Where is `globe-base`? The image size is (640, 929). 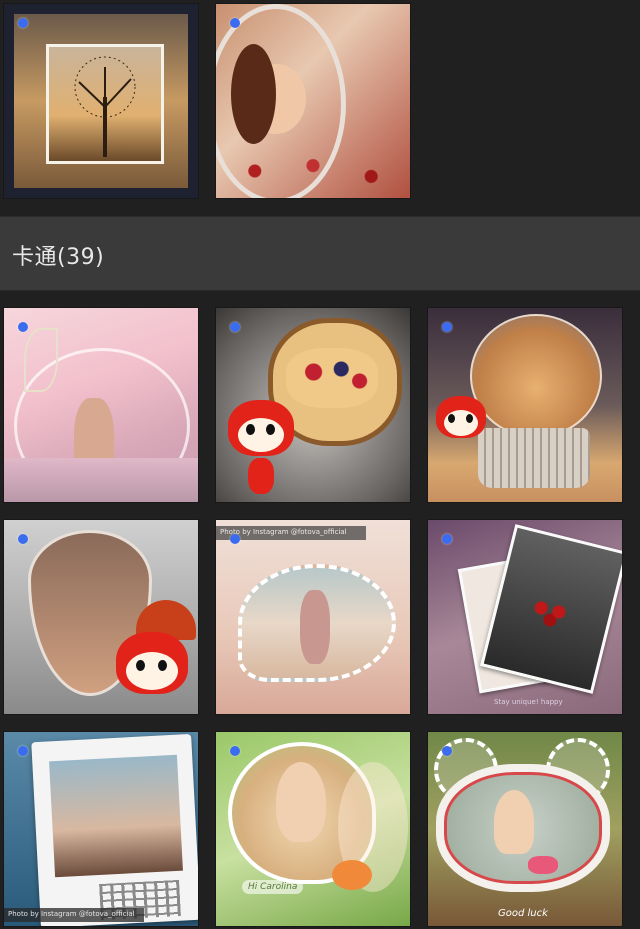
globe-base is located at coordinates (534, 458).